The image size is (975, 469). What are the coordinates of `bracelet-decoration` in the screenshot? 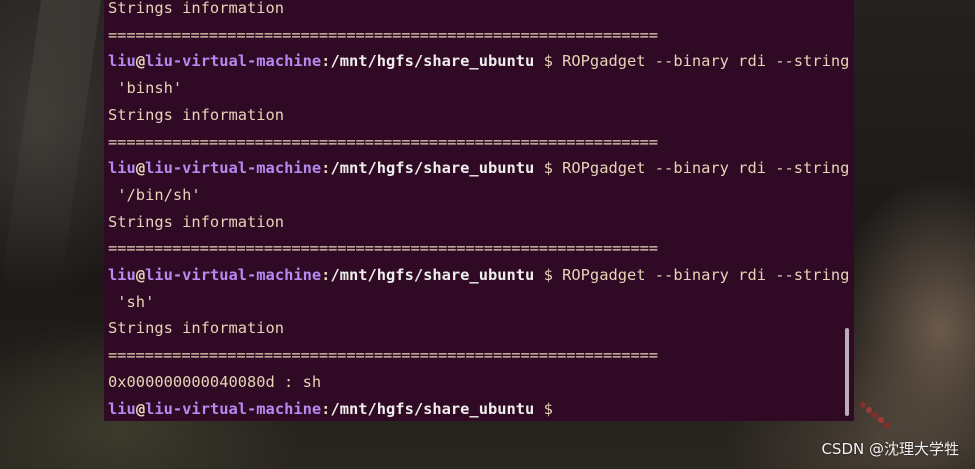 It's located at (875, 415).